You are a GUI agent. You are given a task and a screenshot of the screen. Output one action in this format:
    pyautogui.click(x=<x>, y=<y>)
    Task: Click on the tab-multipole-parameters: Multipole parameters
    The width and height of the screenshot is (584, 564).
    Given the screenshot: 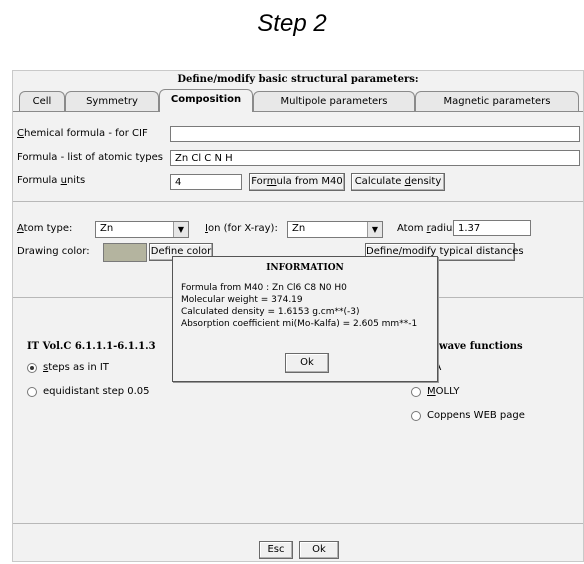 What is the action you would take?
    pyautogui.click(x=334, y=101)
    